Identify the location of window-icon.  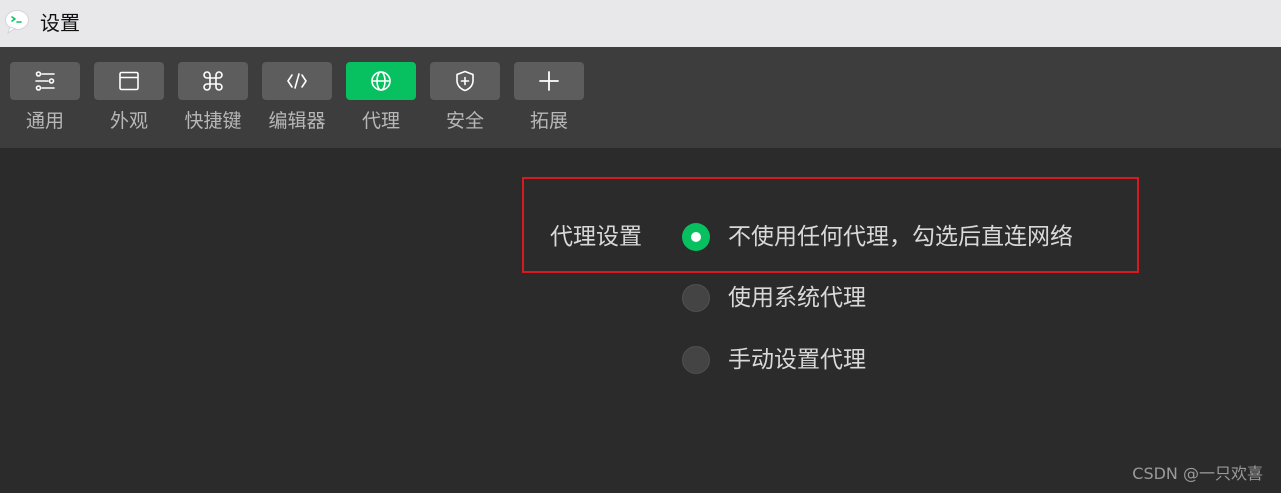
(129, 81).